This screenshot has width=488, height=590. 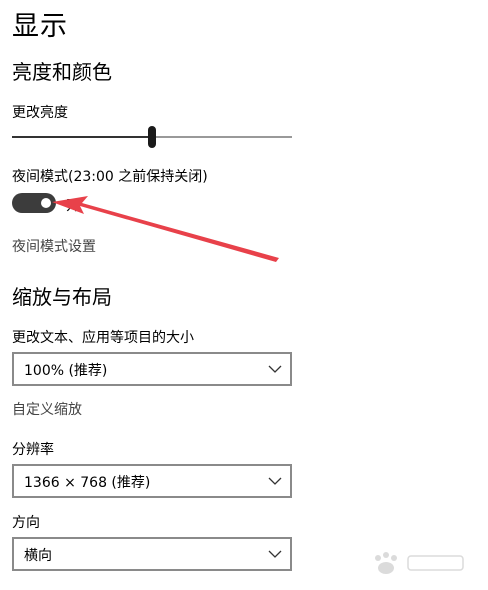 I want to click on page-title: 显示, so click(x=40, y=26).